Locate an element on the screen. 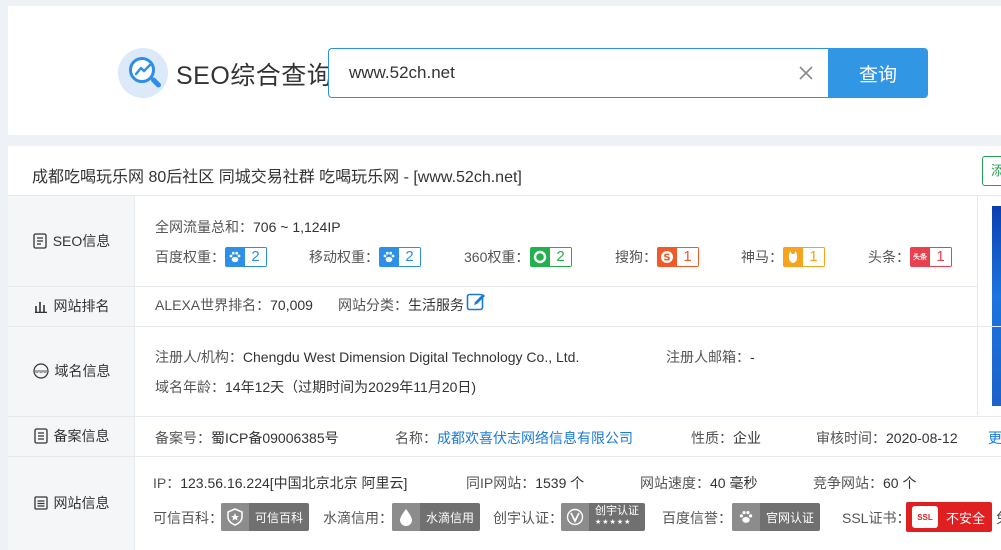 The width and height of the screenshot is (1001, 550). weight-badge: 头条 1 is located at coordinates (931, 257).